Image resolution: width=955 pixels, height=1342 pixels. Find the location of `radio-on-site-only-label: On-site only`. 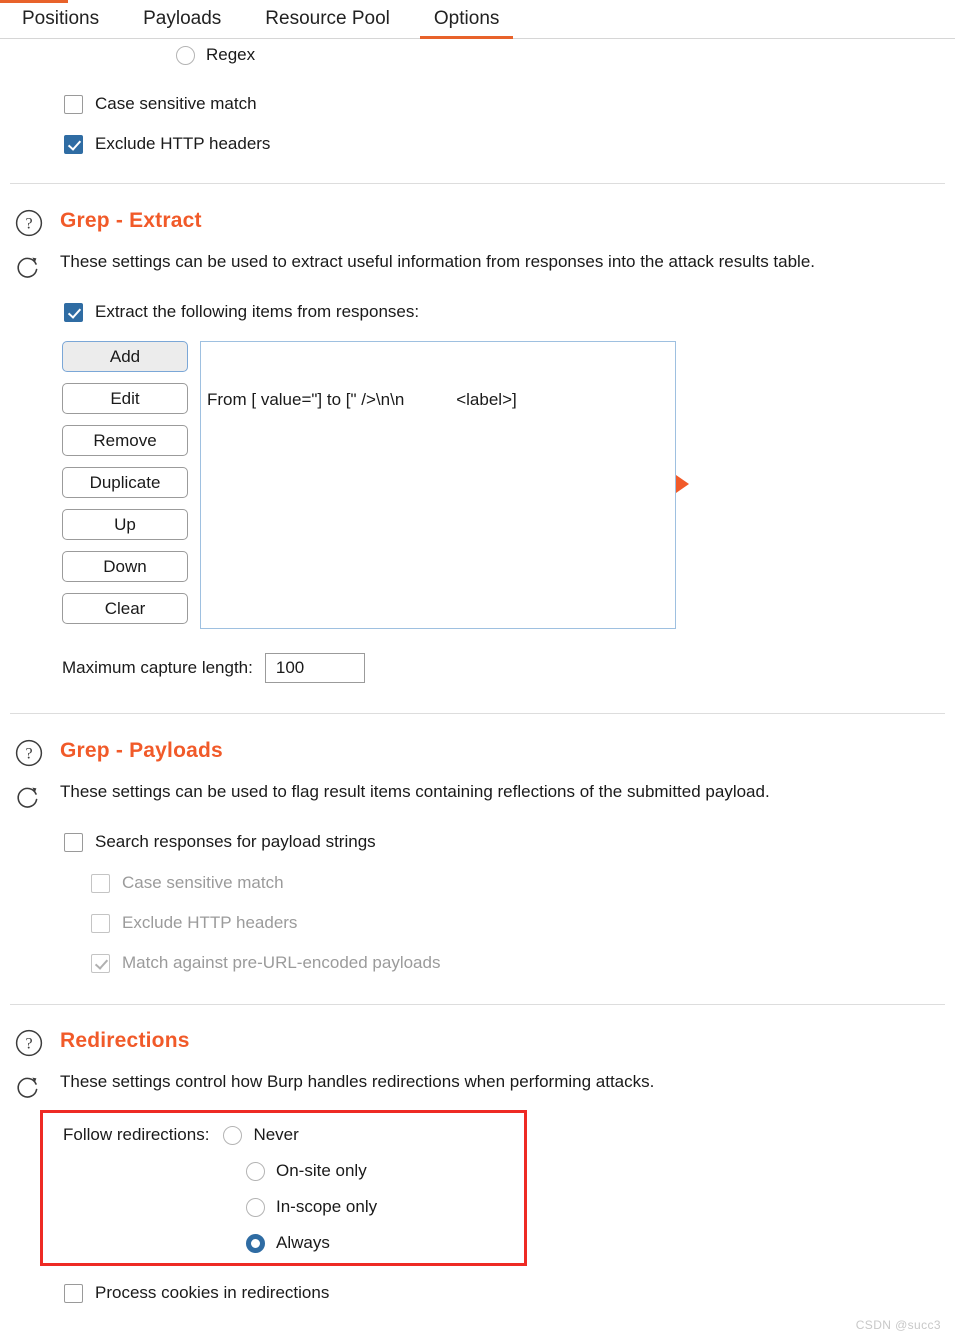

radio-on-site-only-label: On-site only is located at coordinates (321, 1170).